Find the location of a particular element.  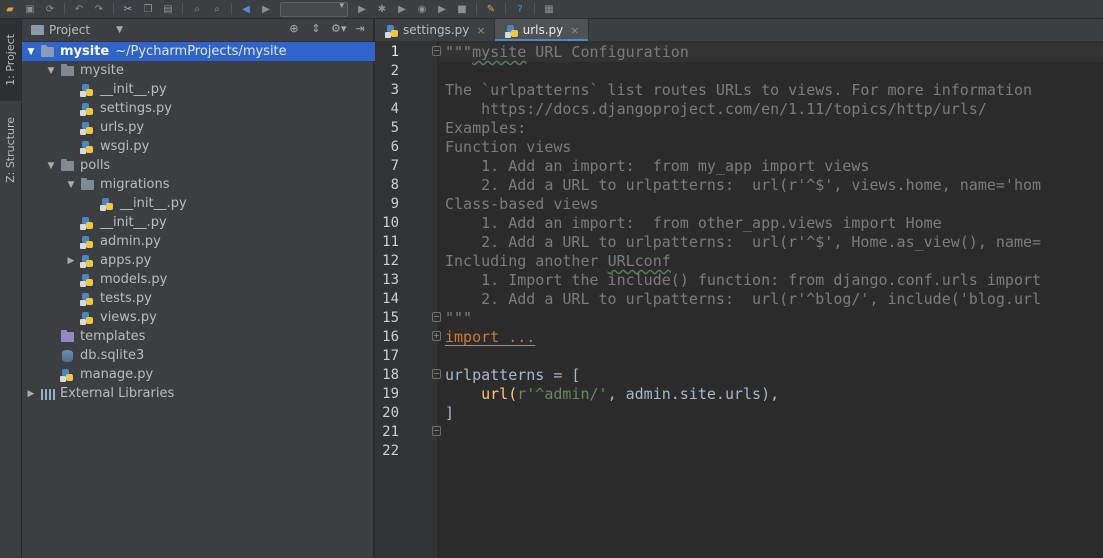

tree-item: ▼ polls is located at coordinates (209, 165).